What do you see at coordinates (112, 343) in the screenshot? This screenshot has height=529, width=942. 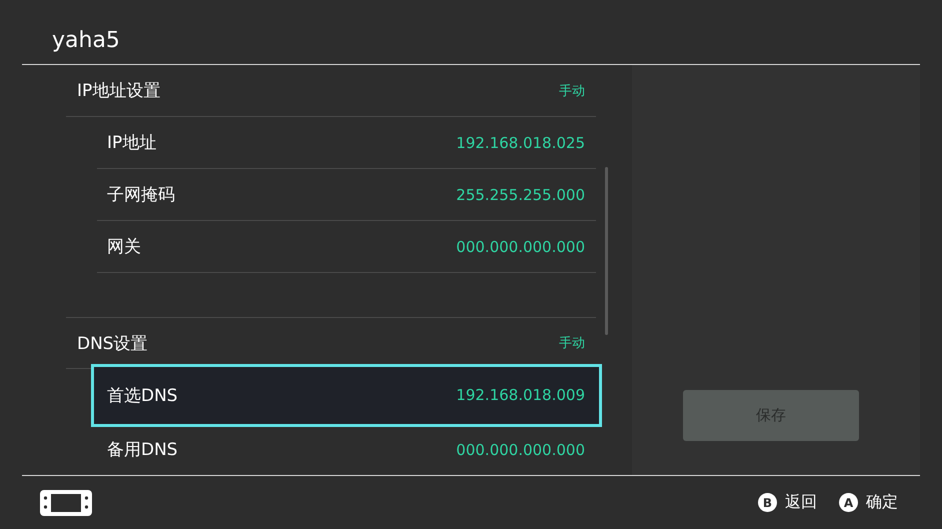 I see `section-title: DNS设置` at bounding box center [112, 343].